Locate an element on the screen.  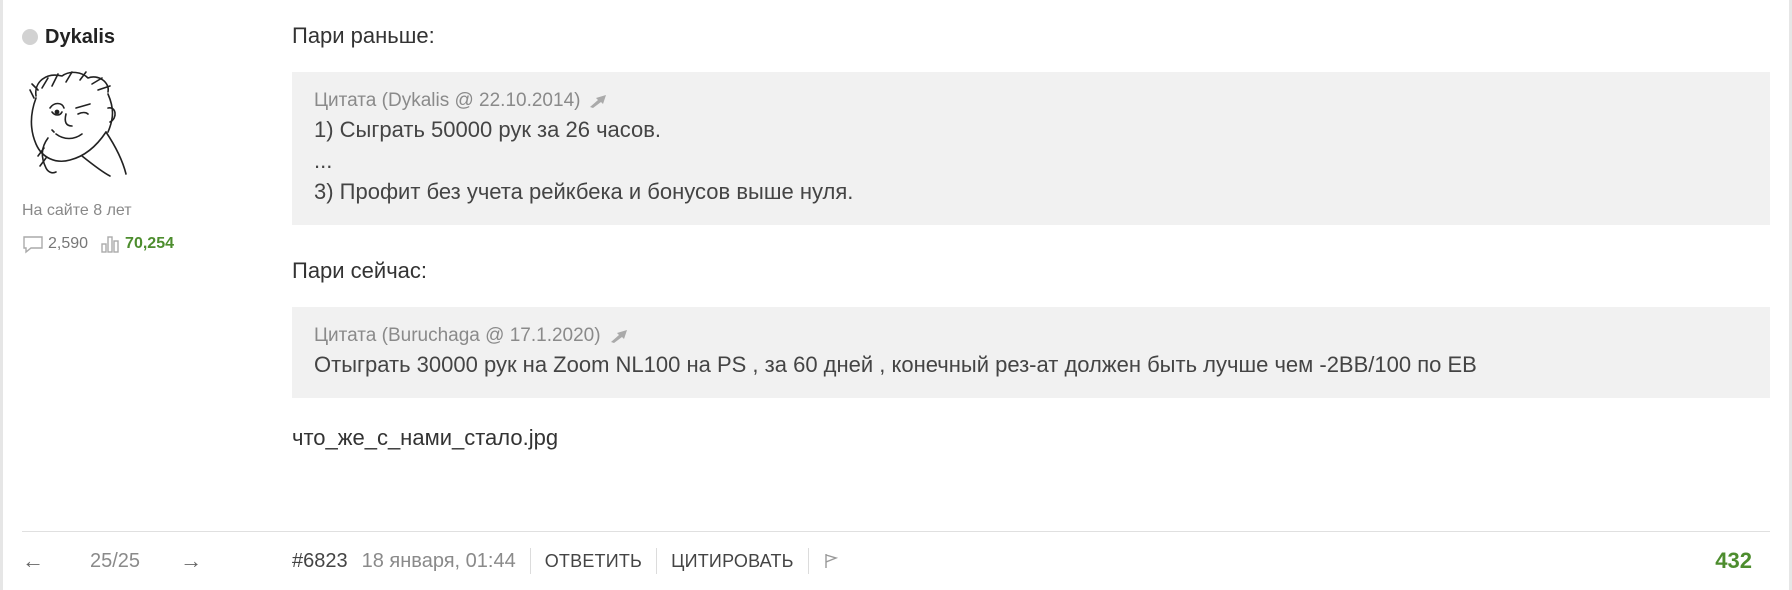
footer-divider is located at coordinates (896, 531).